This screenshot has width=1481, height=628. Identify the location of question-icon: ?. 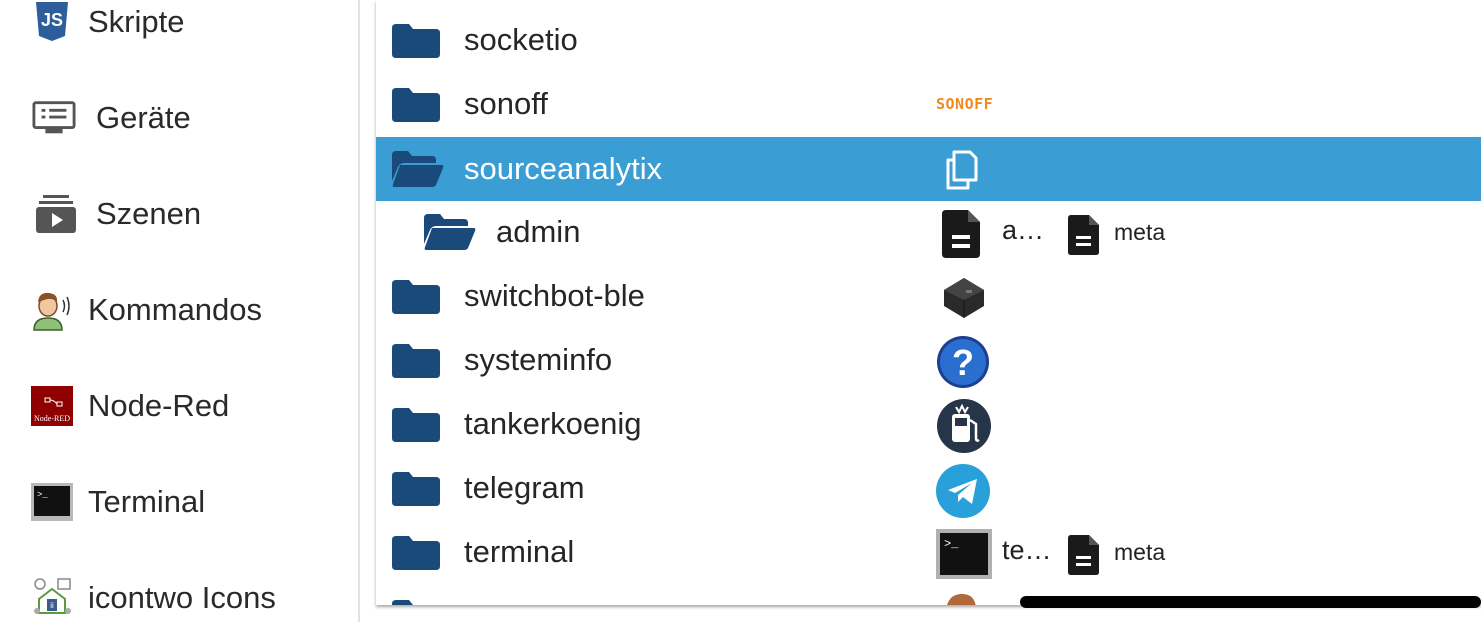
(963, 362).